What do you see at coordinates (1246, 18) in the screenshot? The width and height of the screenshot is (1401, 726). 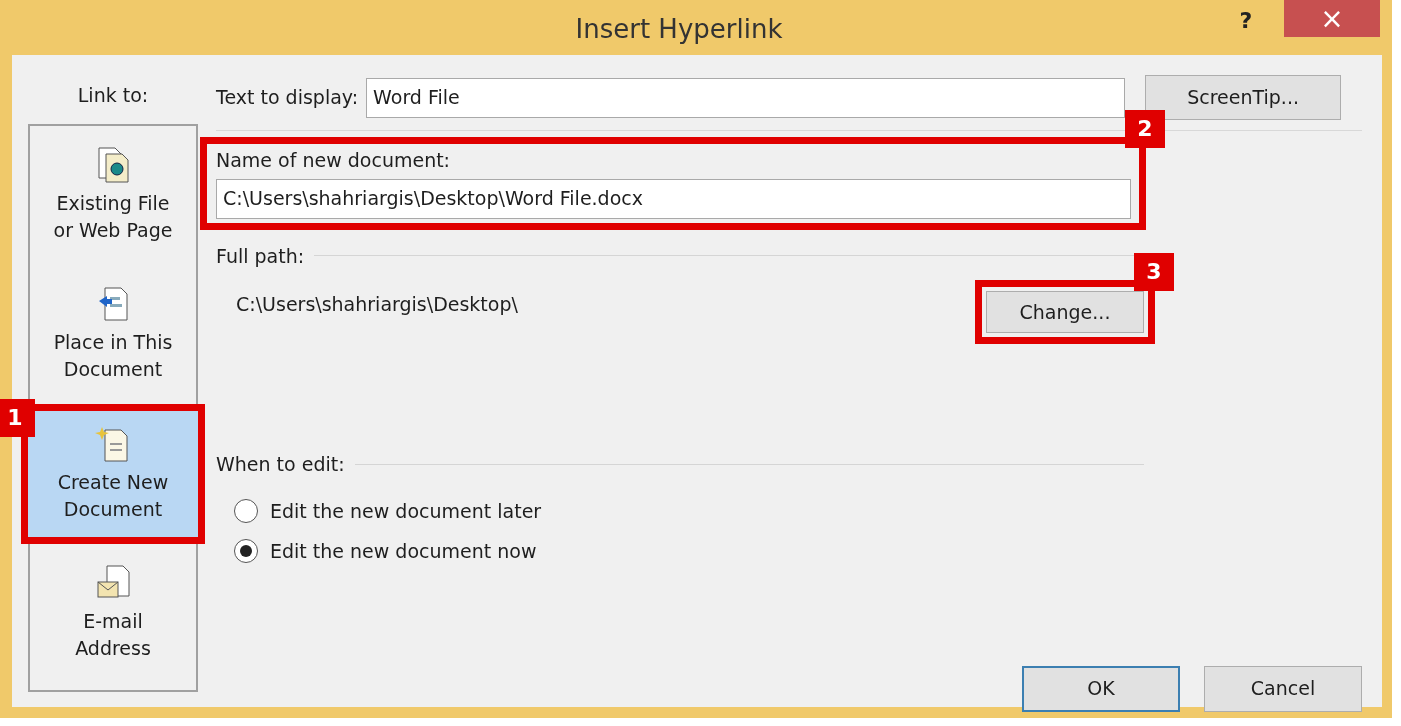 I see `help-button: ?` at bounding box center [1246, 18].